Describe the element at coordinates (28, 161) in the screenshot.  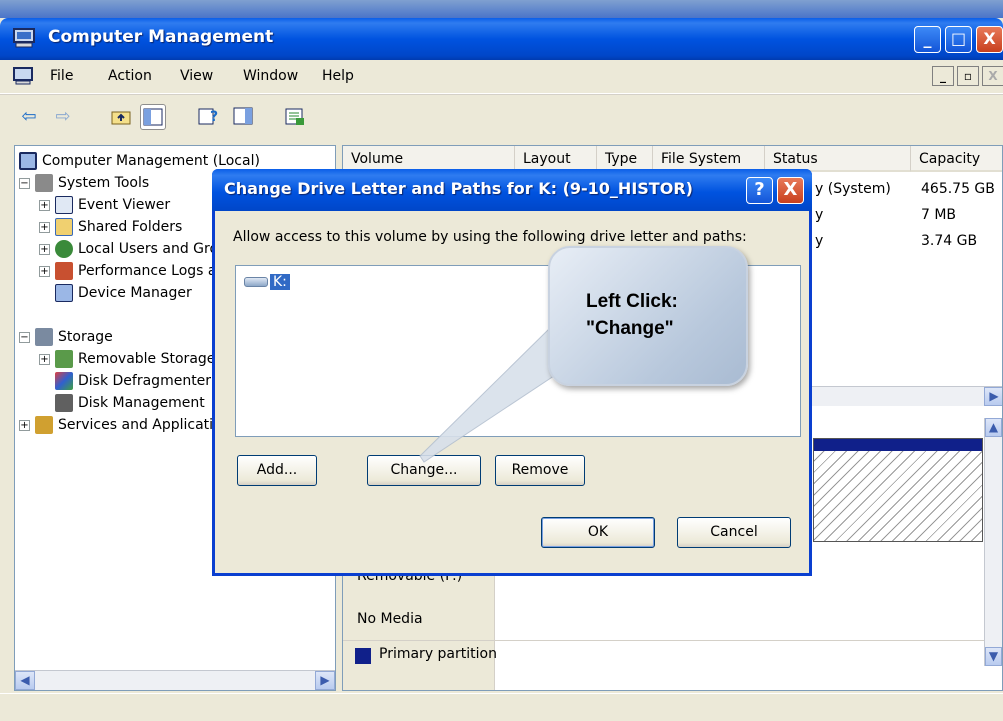
I see `computer-icon` at that location.